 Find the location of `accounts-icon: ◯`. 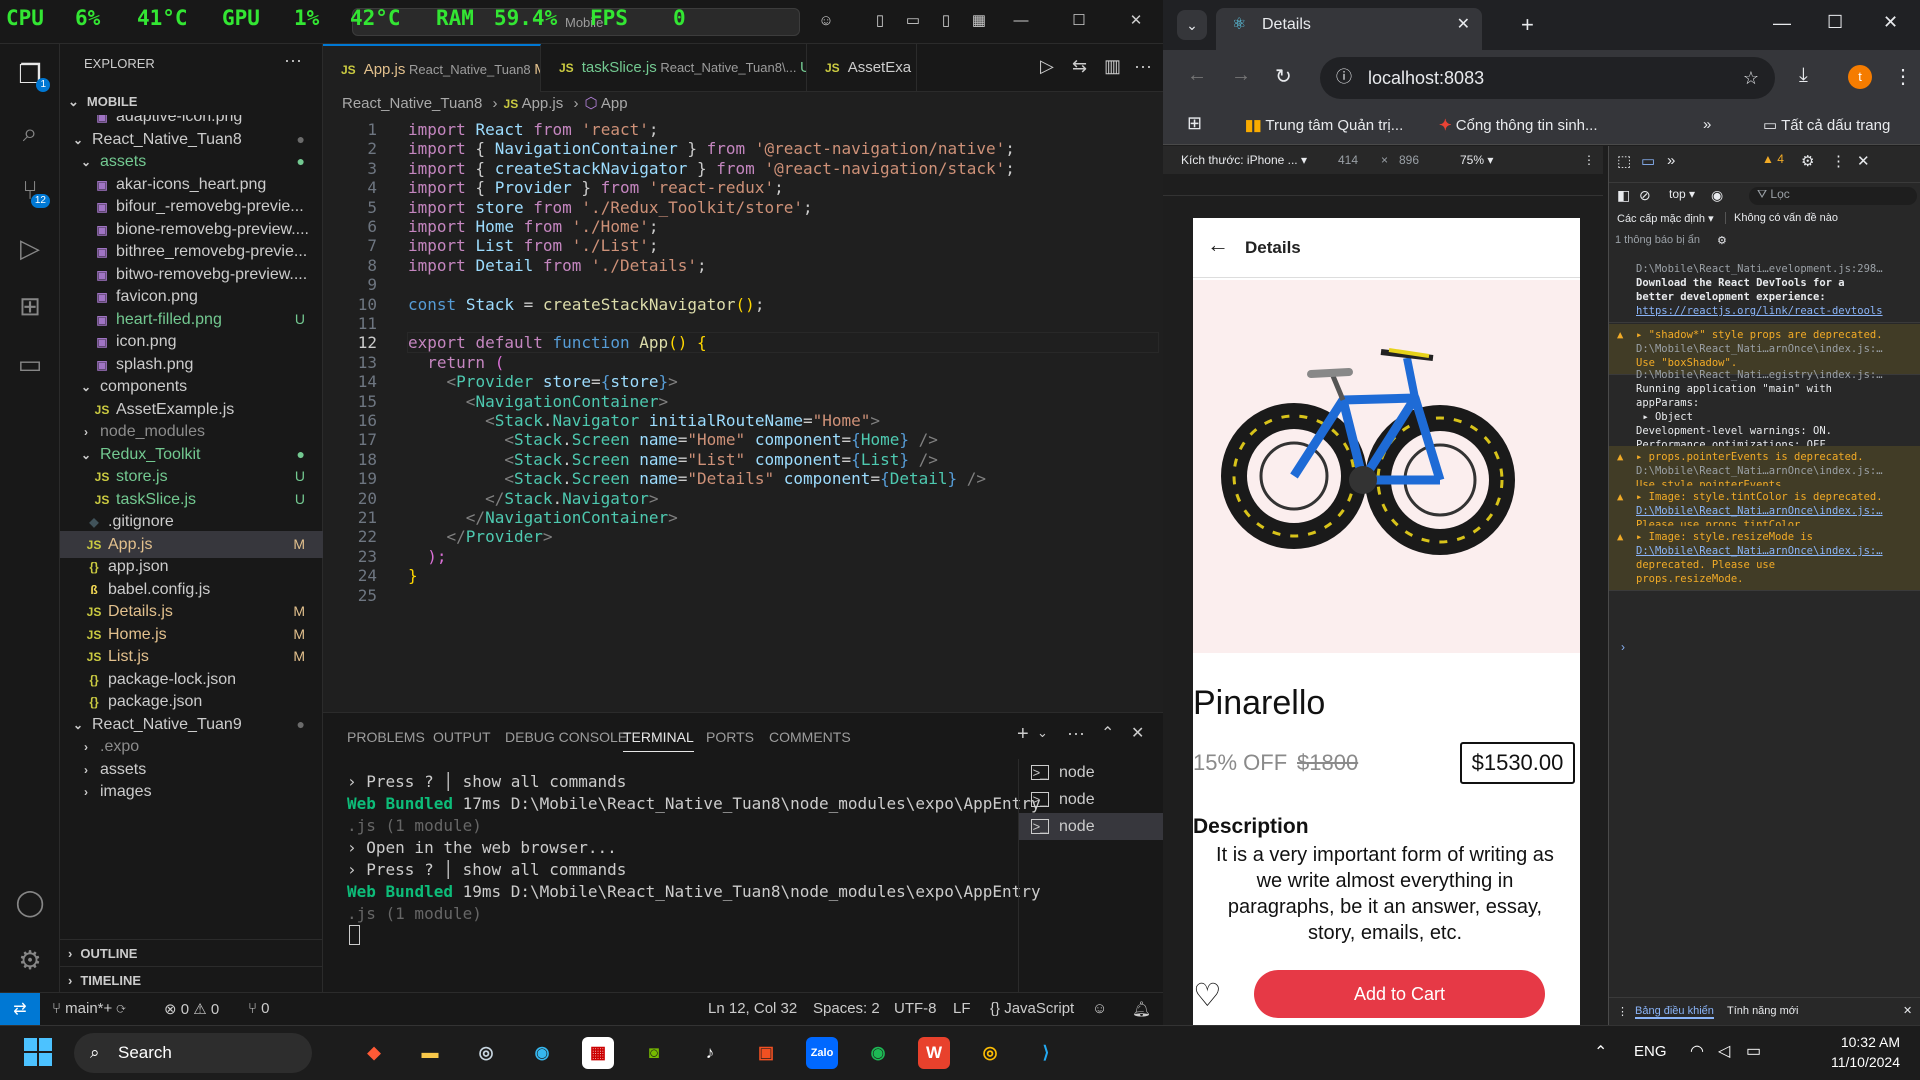

accounts-icon: ◯ is located at coordinates (30, 902).